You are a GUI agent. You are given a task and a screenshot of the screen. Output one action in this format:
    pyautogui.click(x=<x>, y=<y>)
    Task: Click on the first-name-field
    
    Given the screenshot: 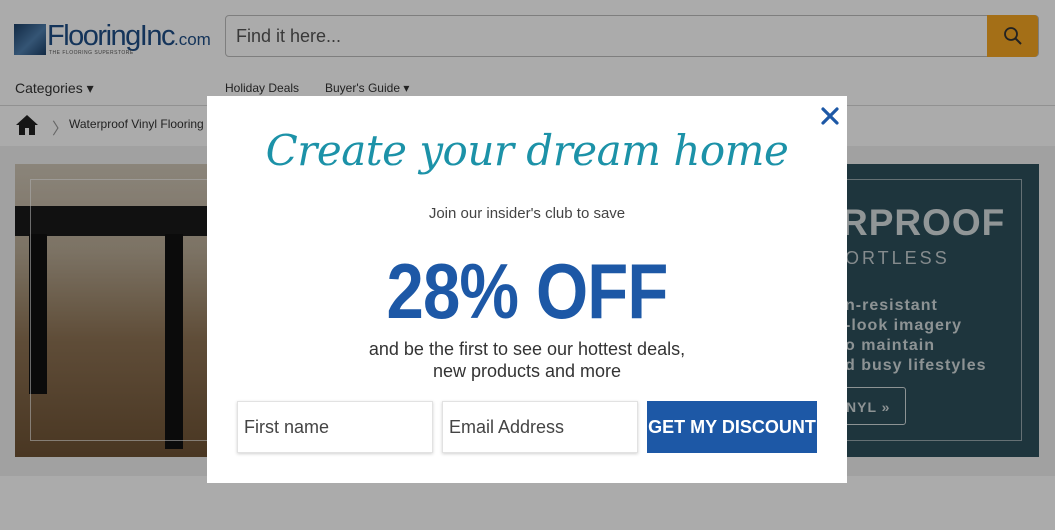 What is the action you would take?
    pyautogui.click(x=335, y=427)
    